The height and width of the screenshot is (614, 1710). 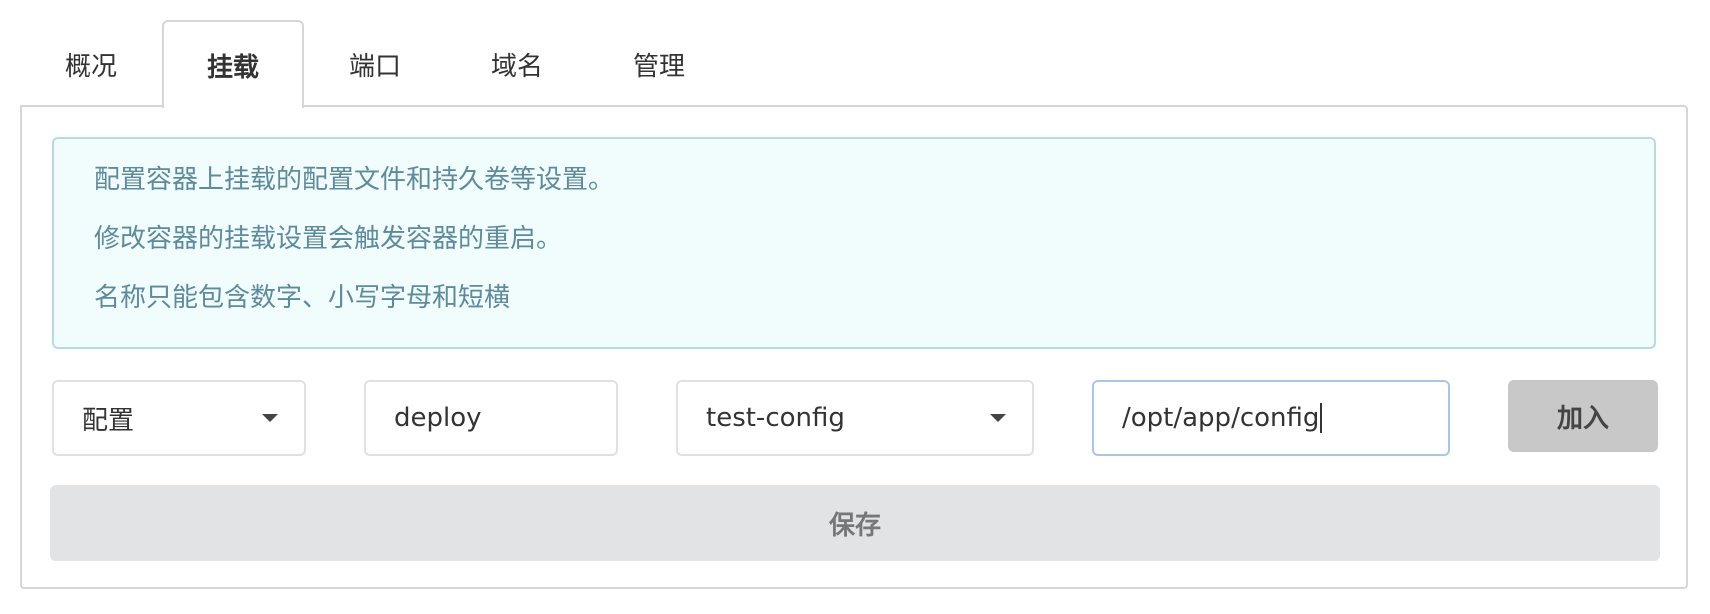 What do you see at coordinates (491, 418) in the screenshot?
I see `mount-name-input: deploy` at bounding box center [491, 418].